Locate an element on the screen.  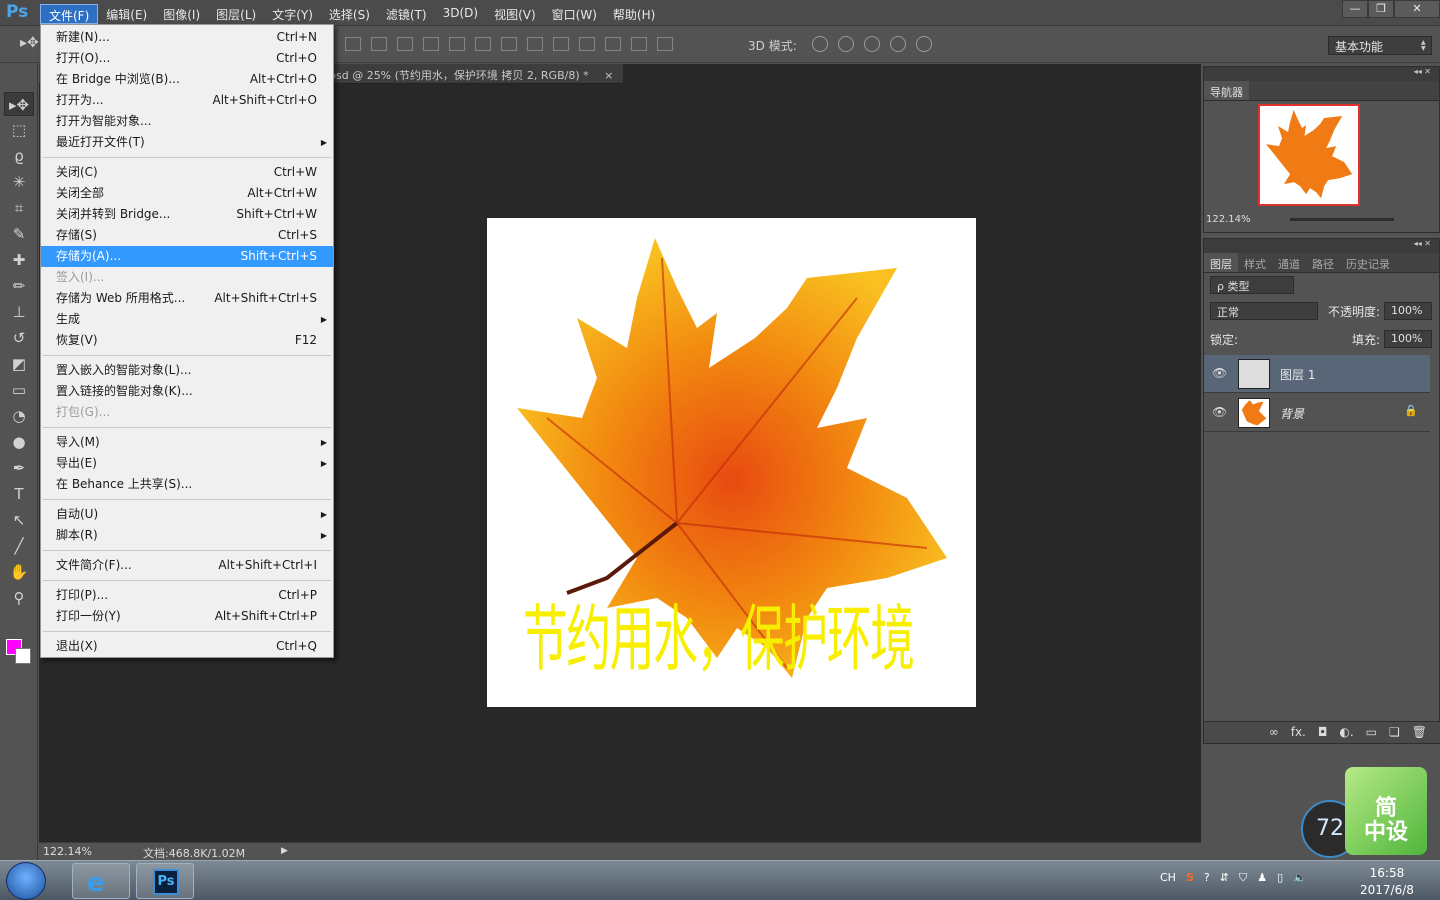
distribute-right-icon is located at coordinates (639, 44).